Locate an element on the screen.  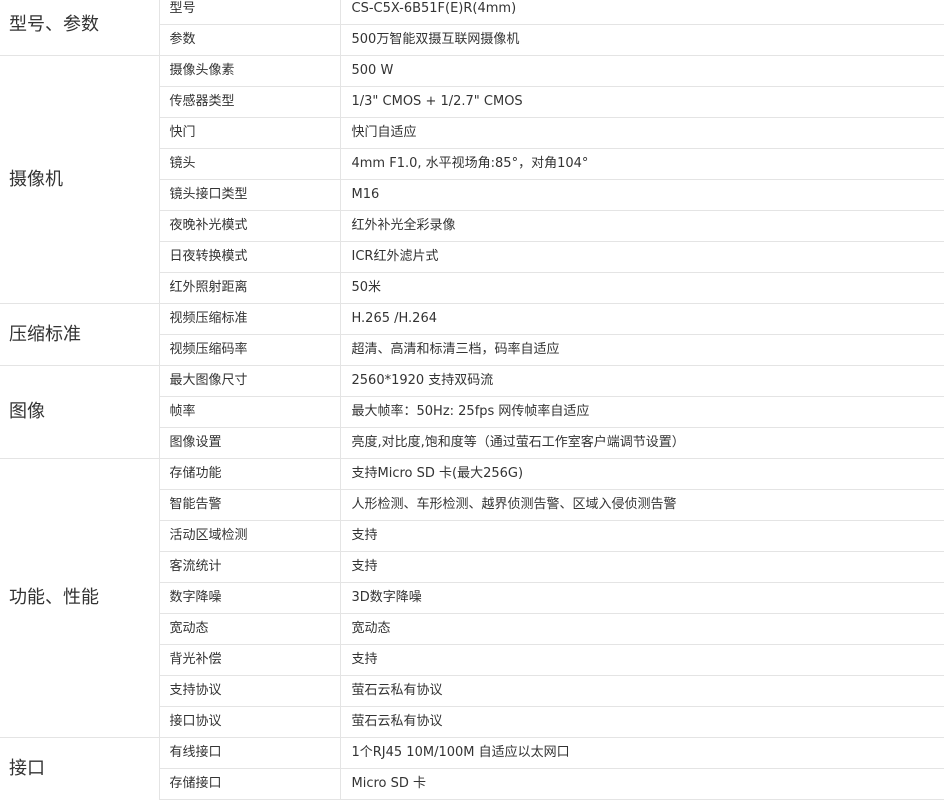
category-cell: 摄像机 is located at coordinates (79, 179).